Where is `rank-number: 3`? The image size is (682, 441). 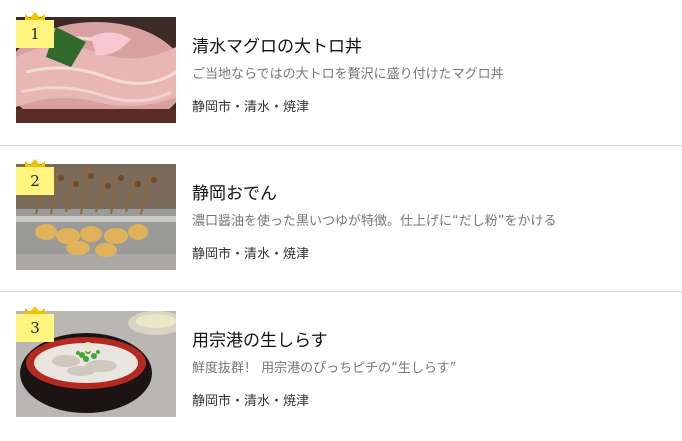 rank-number: 3 is located at coordinates (35, 328).